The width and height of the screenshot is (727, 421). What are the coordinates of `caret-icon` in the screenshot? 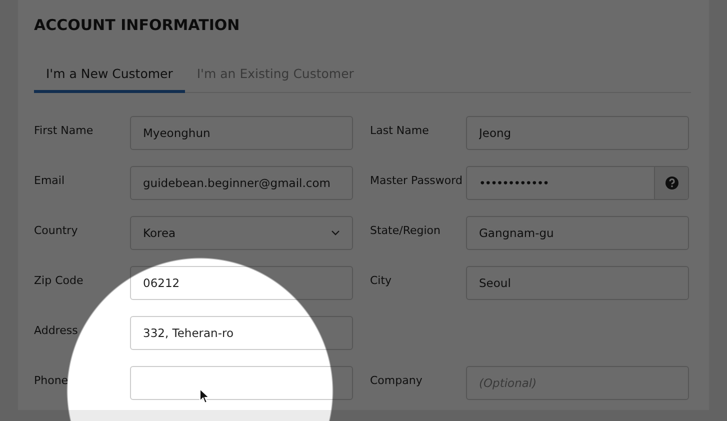 It's located at (335, 233).